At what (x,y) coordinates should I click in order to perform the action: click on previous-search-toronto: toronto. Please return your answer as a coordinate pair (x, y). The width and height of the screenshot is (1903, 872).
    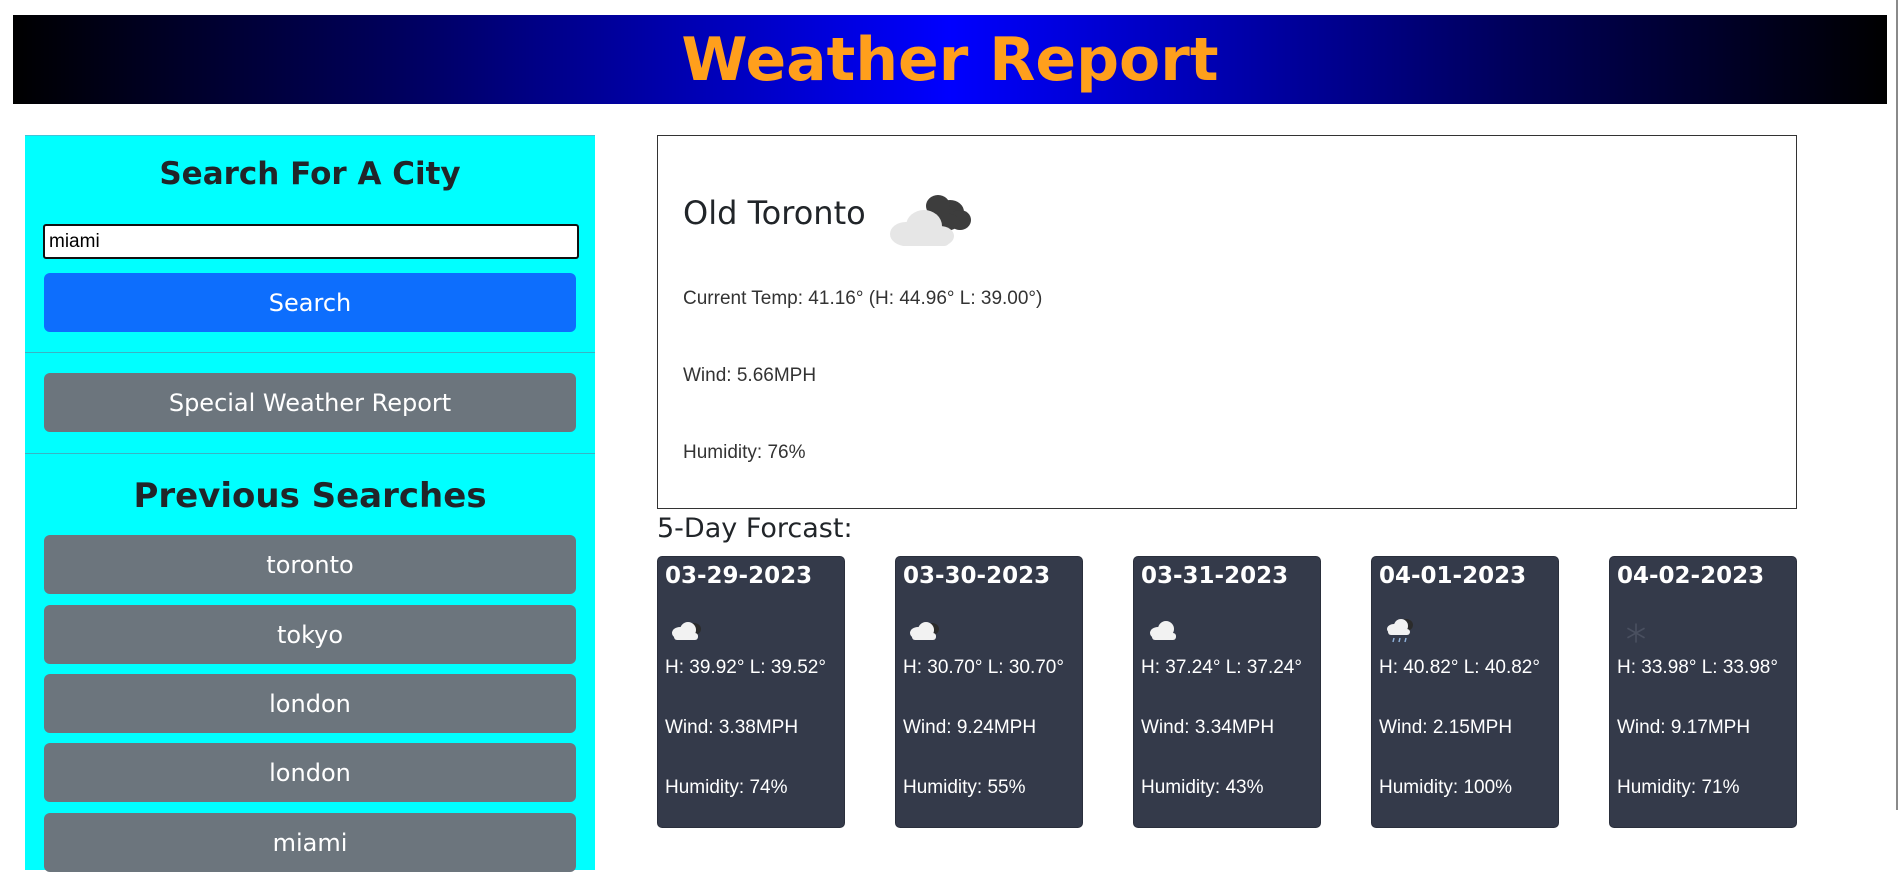
    Looking at the image, I should click on (310, 564).